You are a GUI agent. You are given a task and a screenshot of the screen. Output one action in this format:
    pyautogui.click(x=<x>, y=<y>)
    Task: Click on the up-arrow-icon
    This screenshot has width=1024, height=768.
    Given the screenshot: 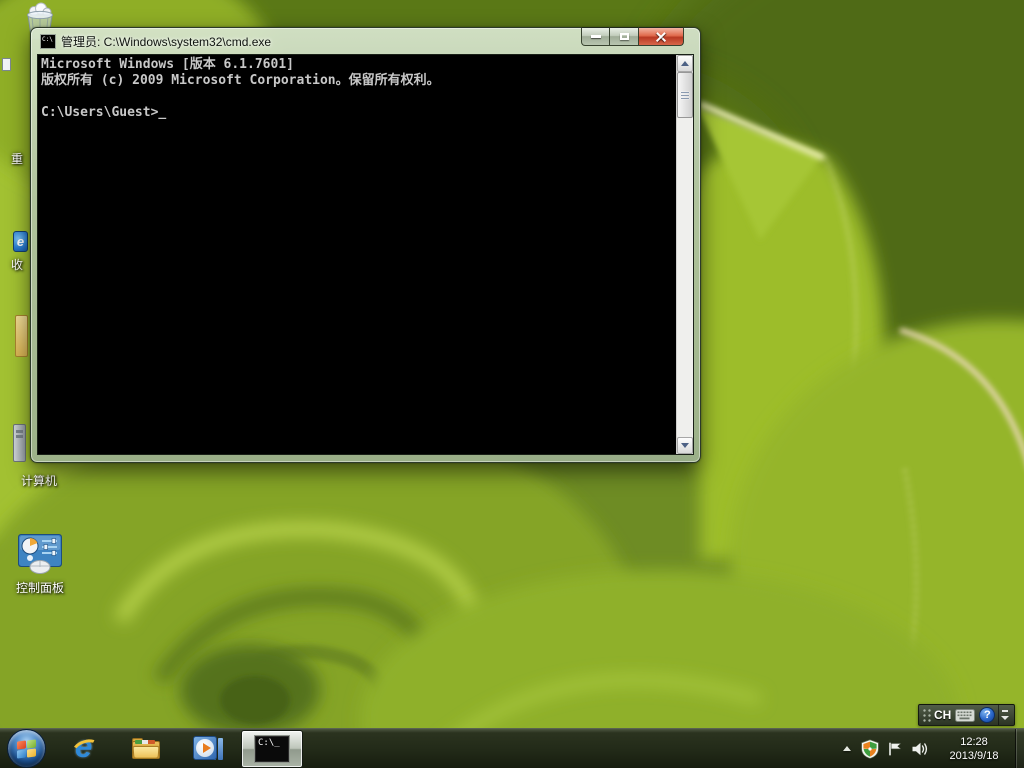 What is the action you would take?
    pyautogui.click(x=847, y=748)
    